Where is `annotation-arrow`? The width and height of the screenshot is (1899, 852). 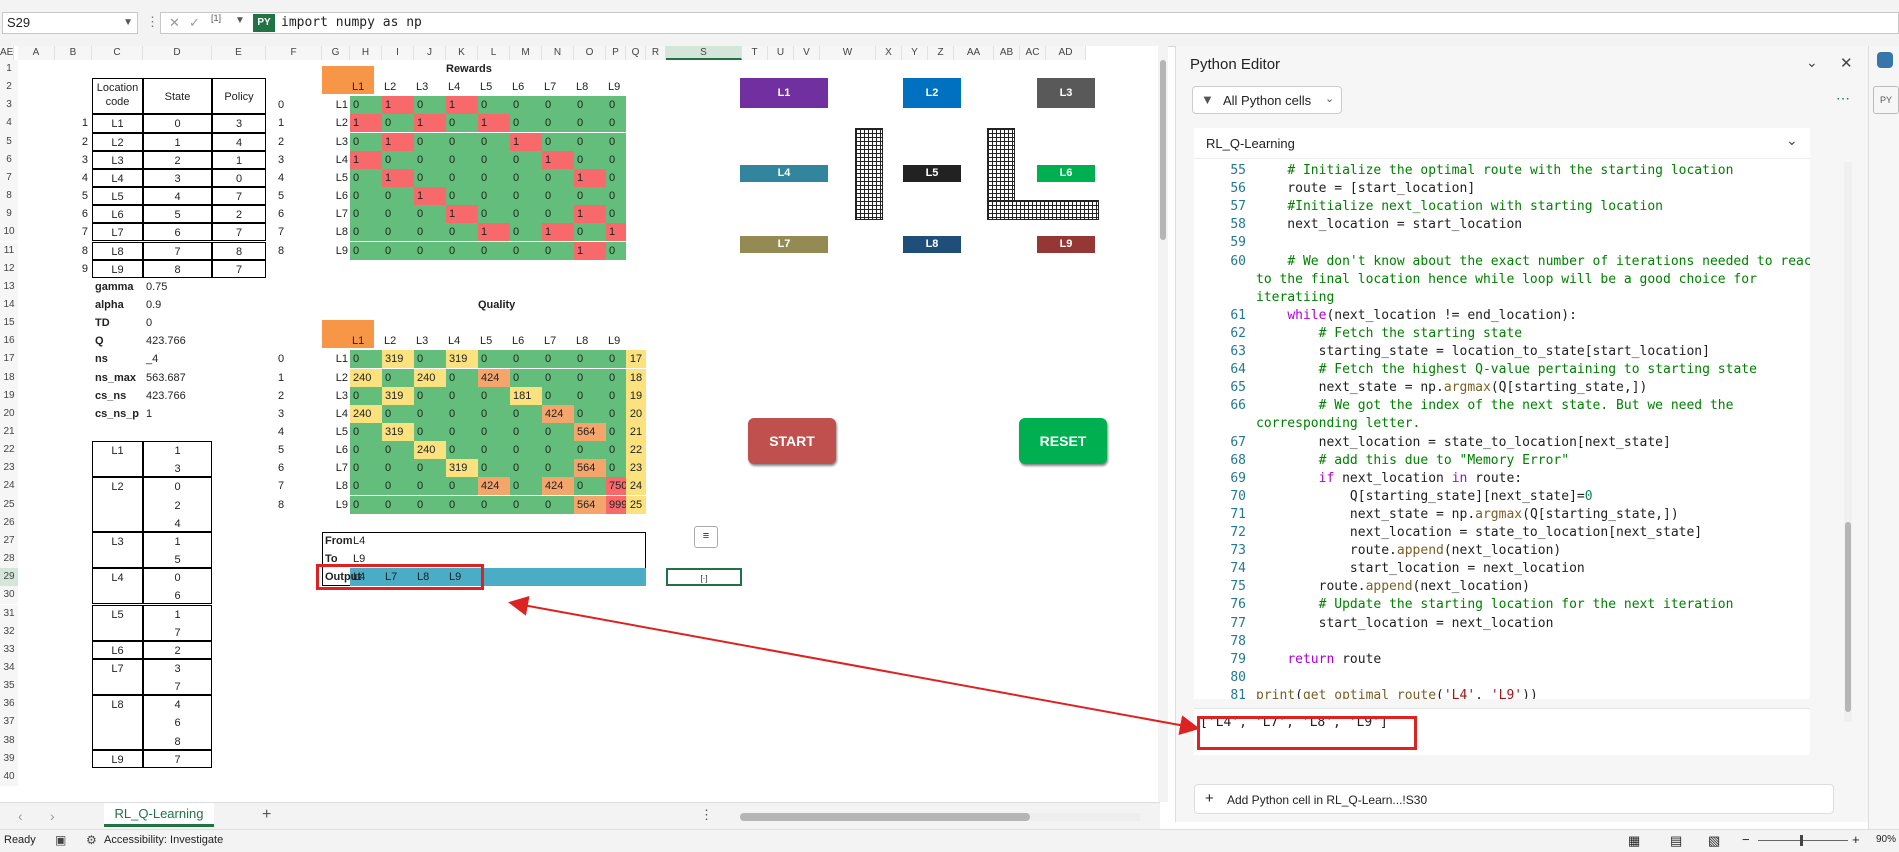
annotation-arrow is located at coordinates (854, 665).